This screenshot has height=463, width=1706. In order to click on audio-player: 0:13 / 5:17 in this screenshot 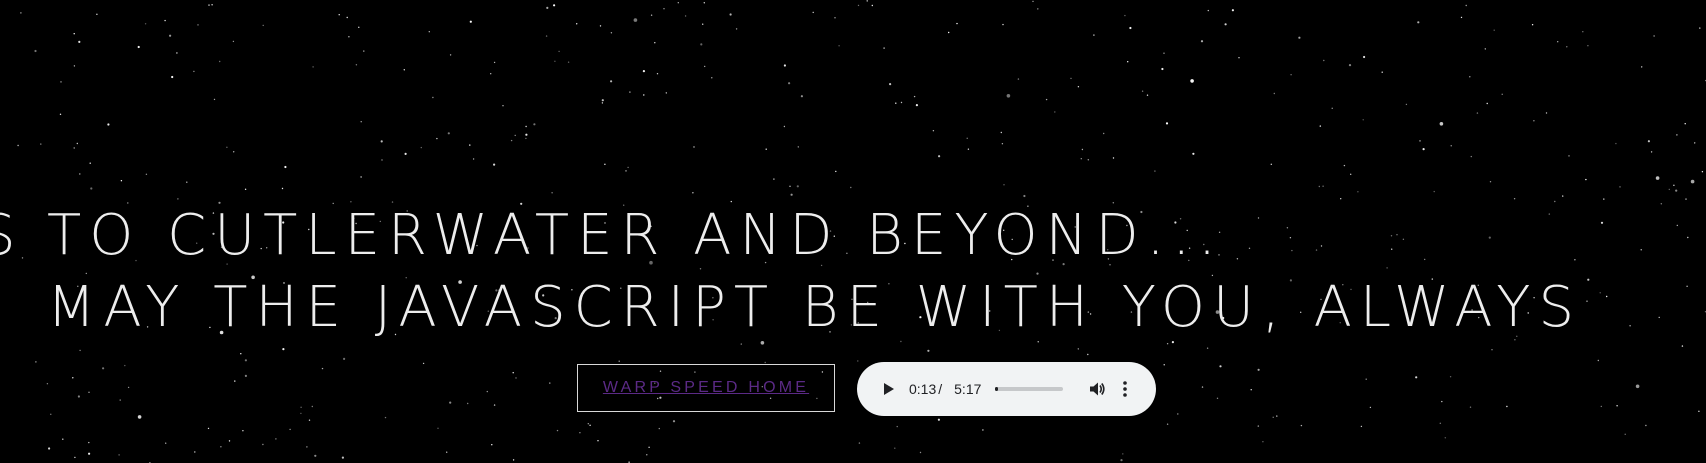, I will do `click(1006, 389)`.